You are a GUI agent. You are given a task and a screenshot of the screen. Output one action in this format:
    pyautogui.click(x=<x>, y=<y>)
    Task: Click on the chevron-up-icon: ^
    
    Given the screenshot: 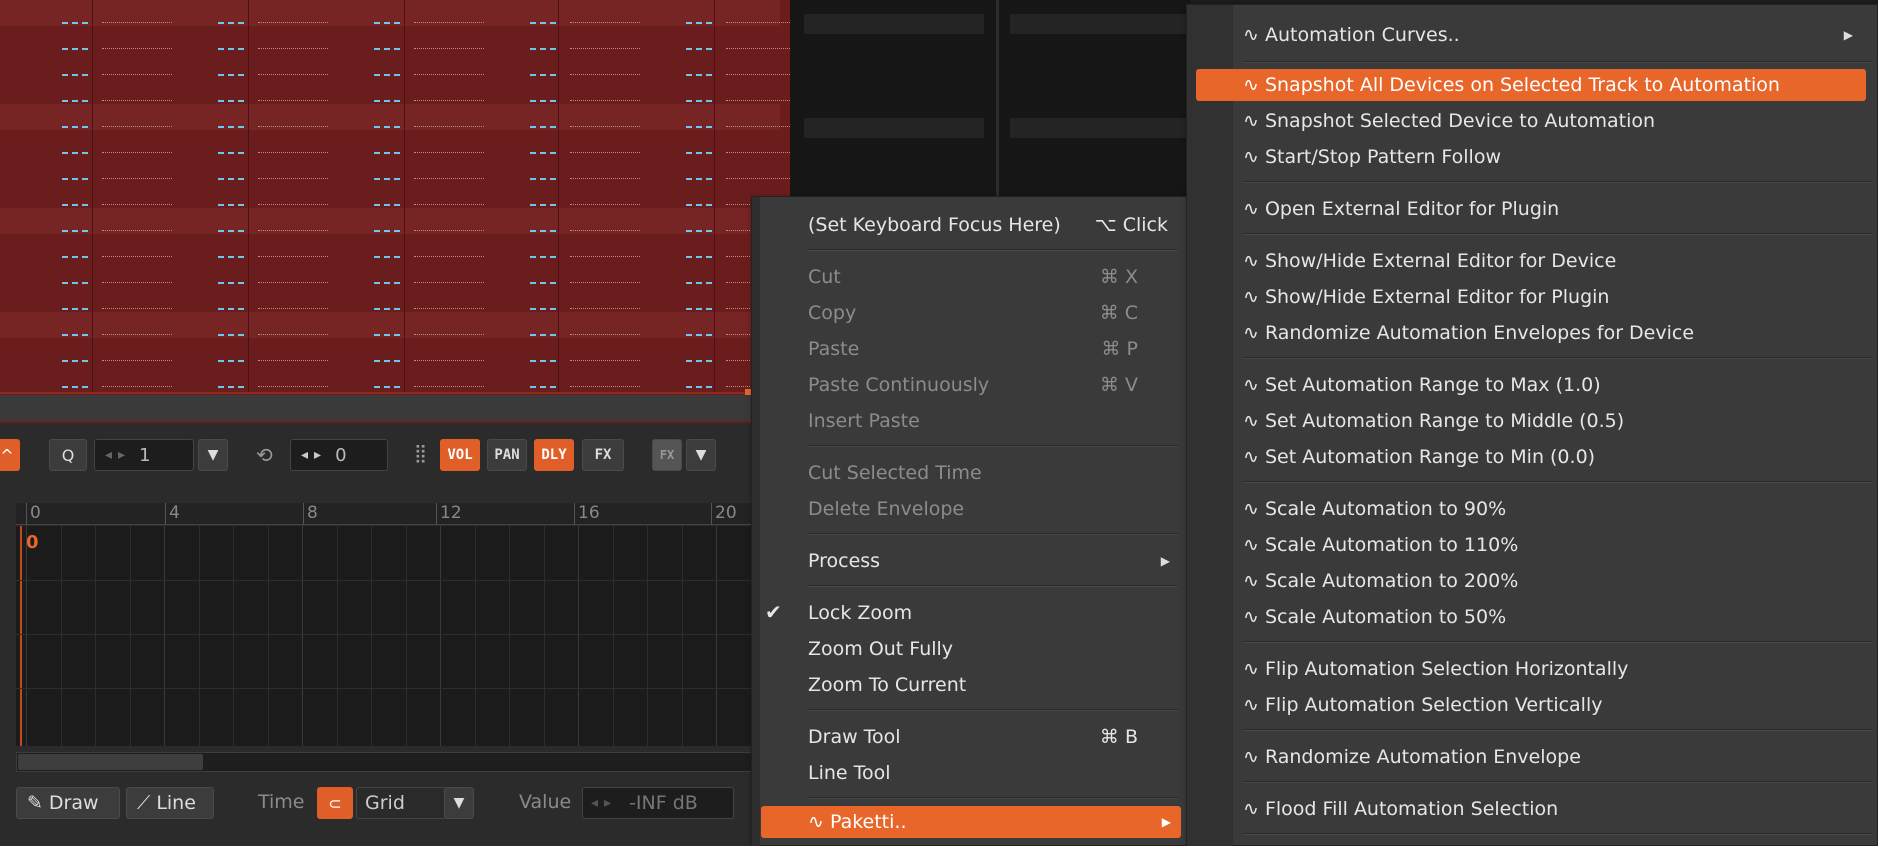 What is the action you would take?
    pyautogui.click(x=7, y=455)
    